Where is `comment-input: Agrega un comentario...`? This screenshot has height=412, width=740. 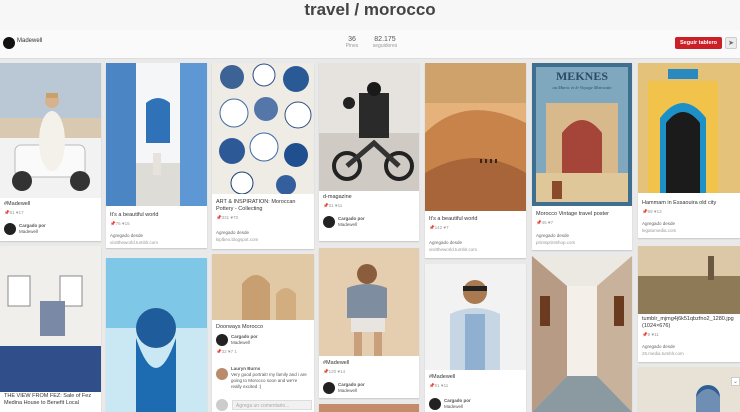 comment-input: Agrega un comentario... is located at coordinates (272, 405).